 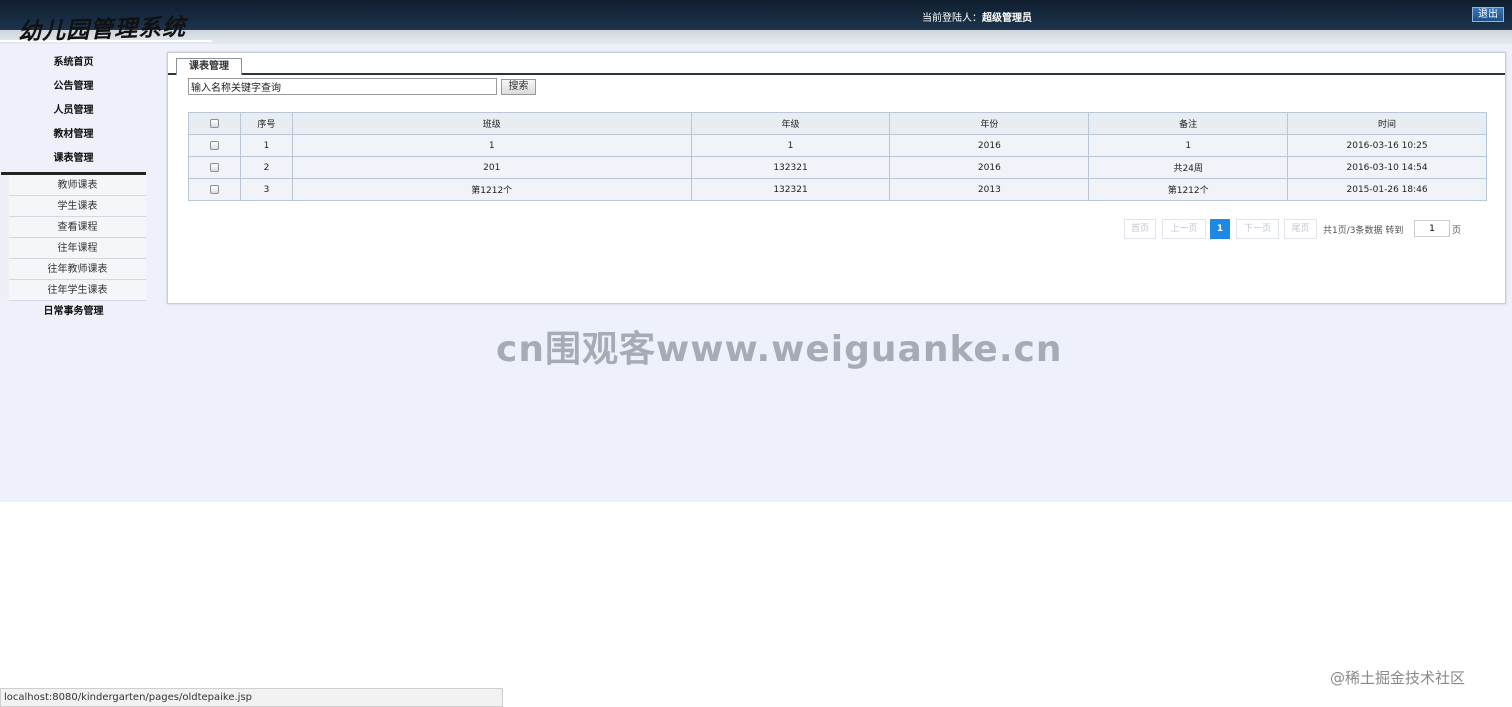 I want to click on pager-prev-button: 上一页, so click(x=1184, y=229).